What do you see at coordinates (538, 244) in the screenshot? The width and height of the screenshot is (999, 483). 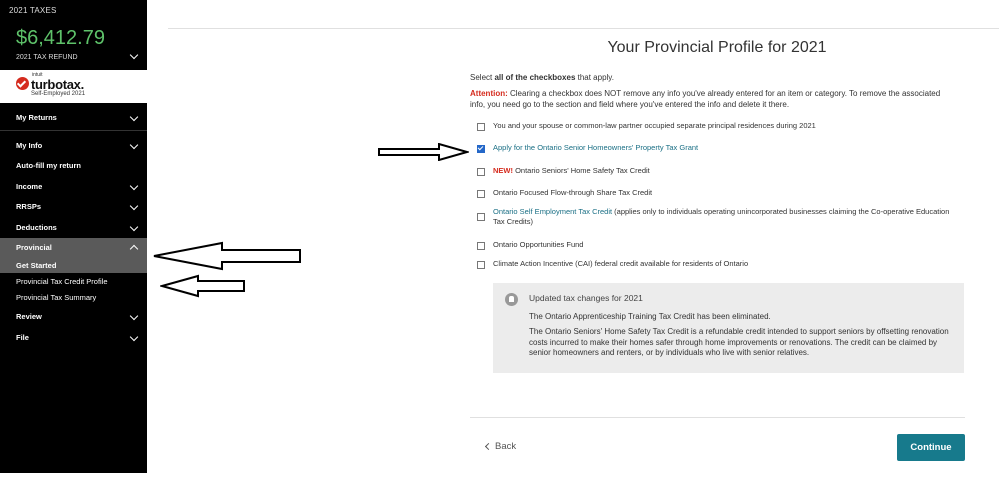 I see `option-opportunities-fund: Ontario Opportunities Fund` at bounding box center [538, 244].